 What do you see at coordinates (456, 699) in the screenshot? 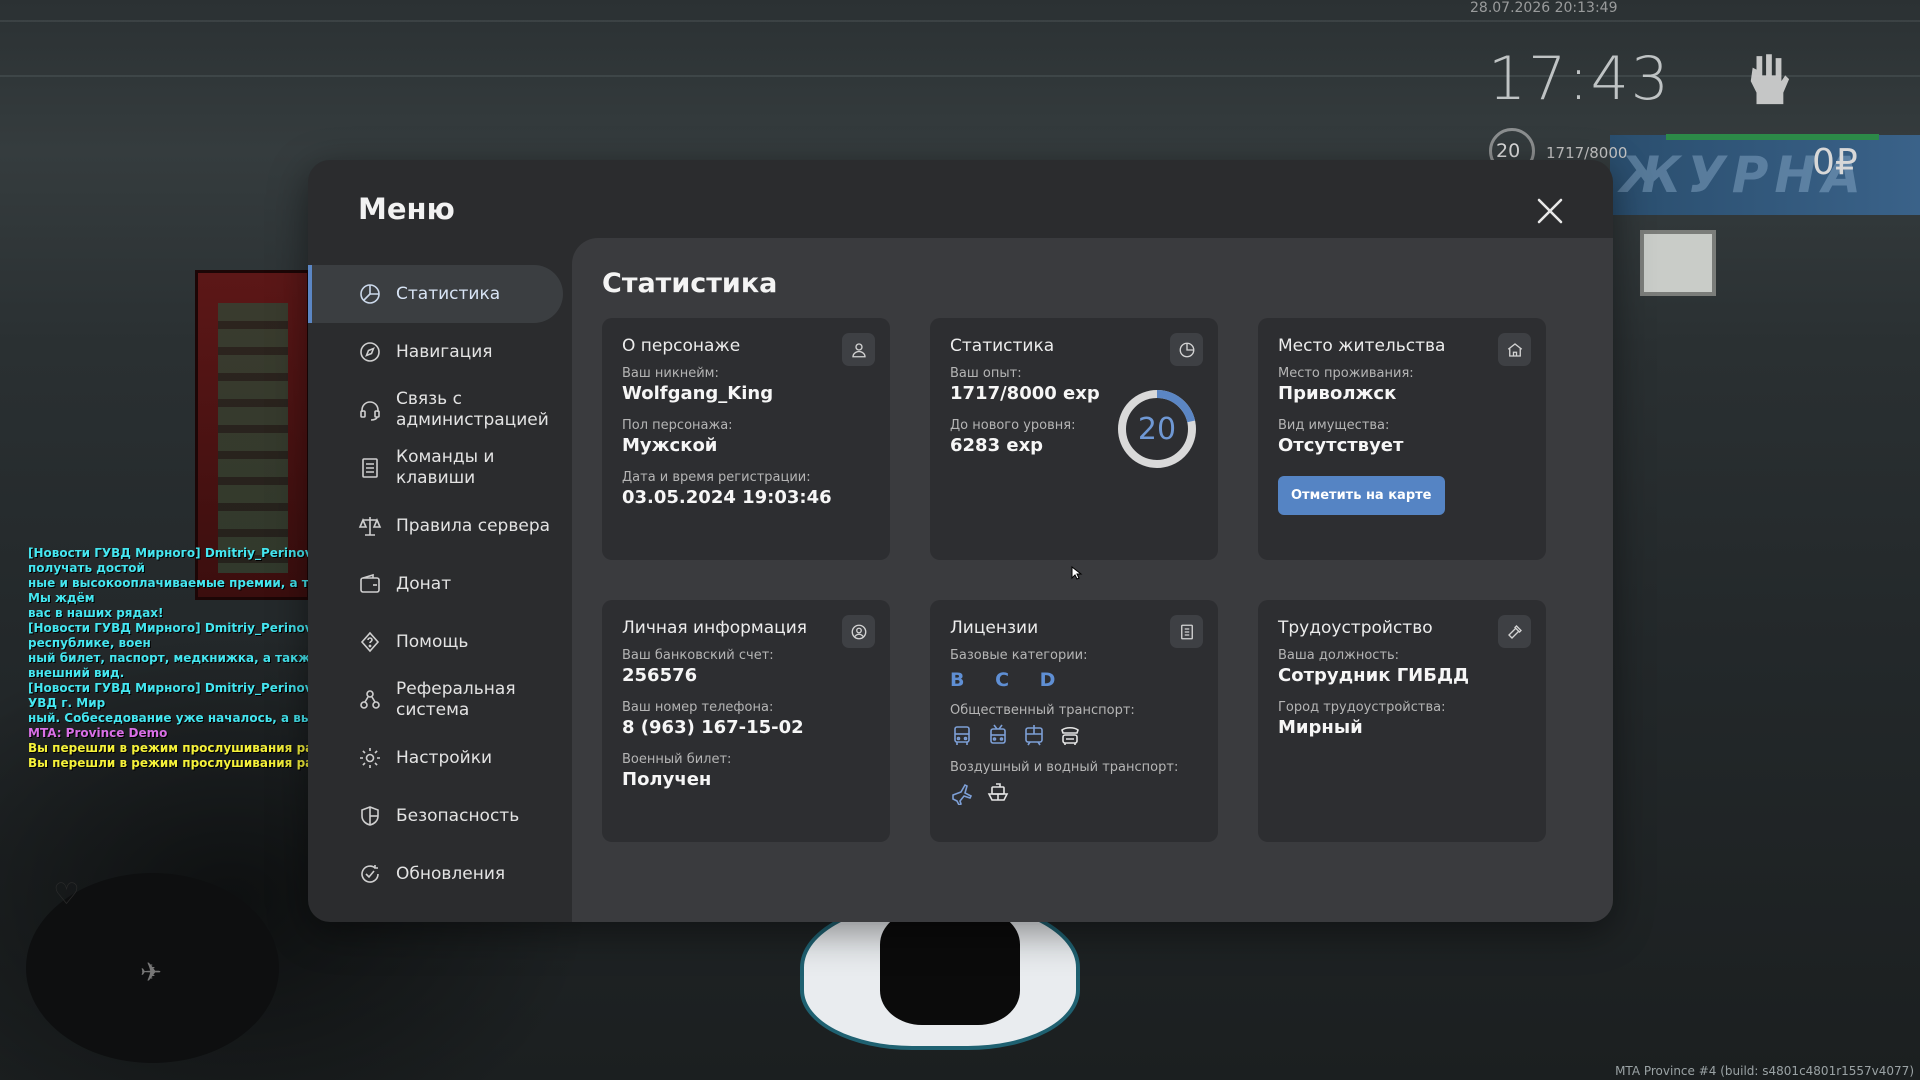
I see `sidebar-item-label: Реферальная система` at bounding box center [456, 699].